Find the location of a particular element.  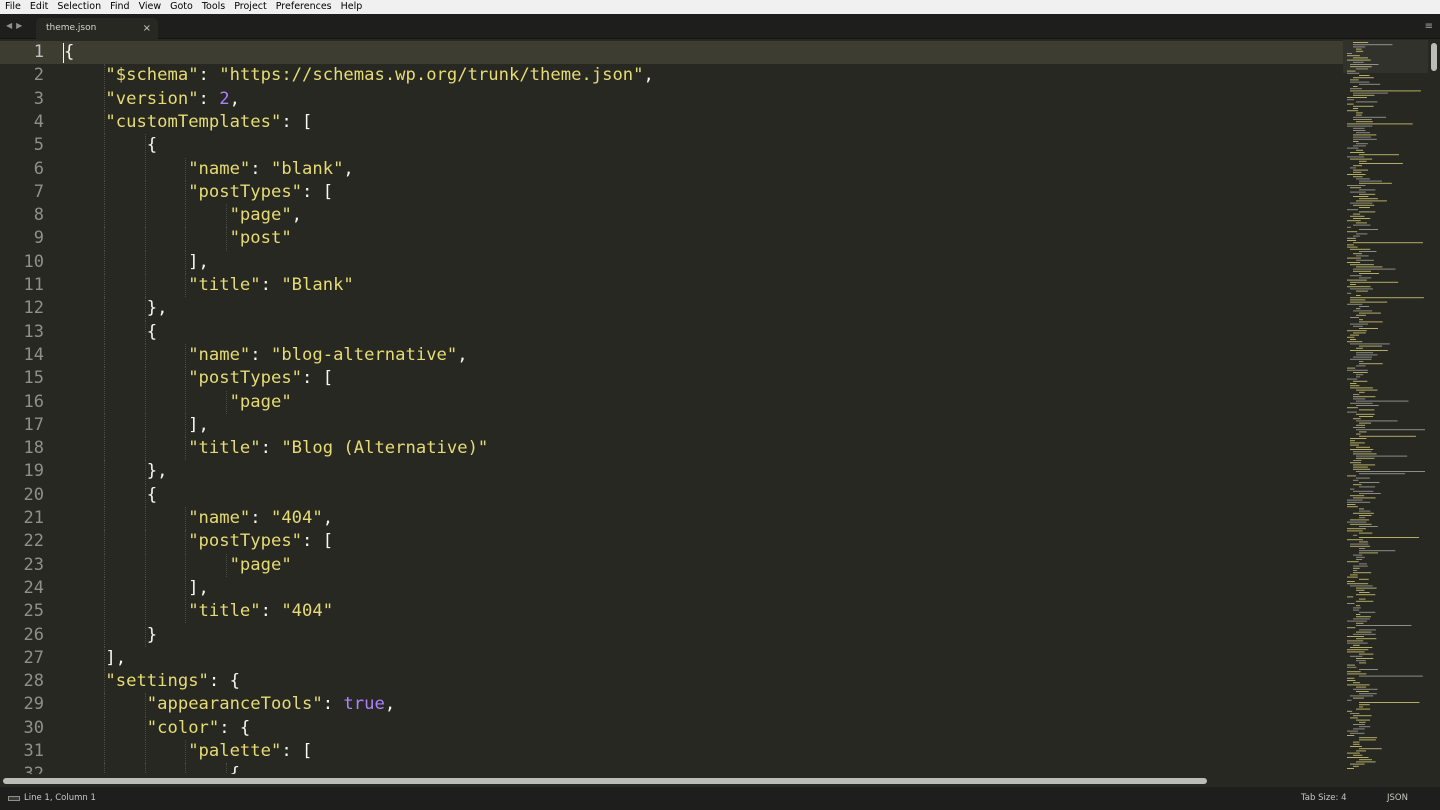

tab-size-indicator: Tab Size: 4 is located at coordinates (1324, 798).